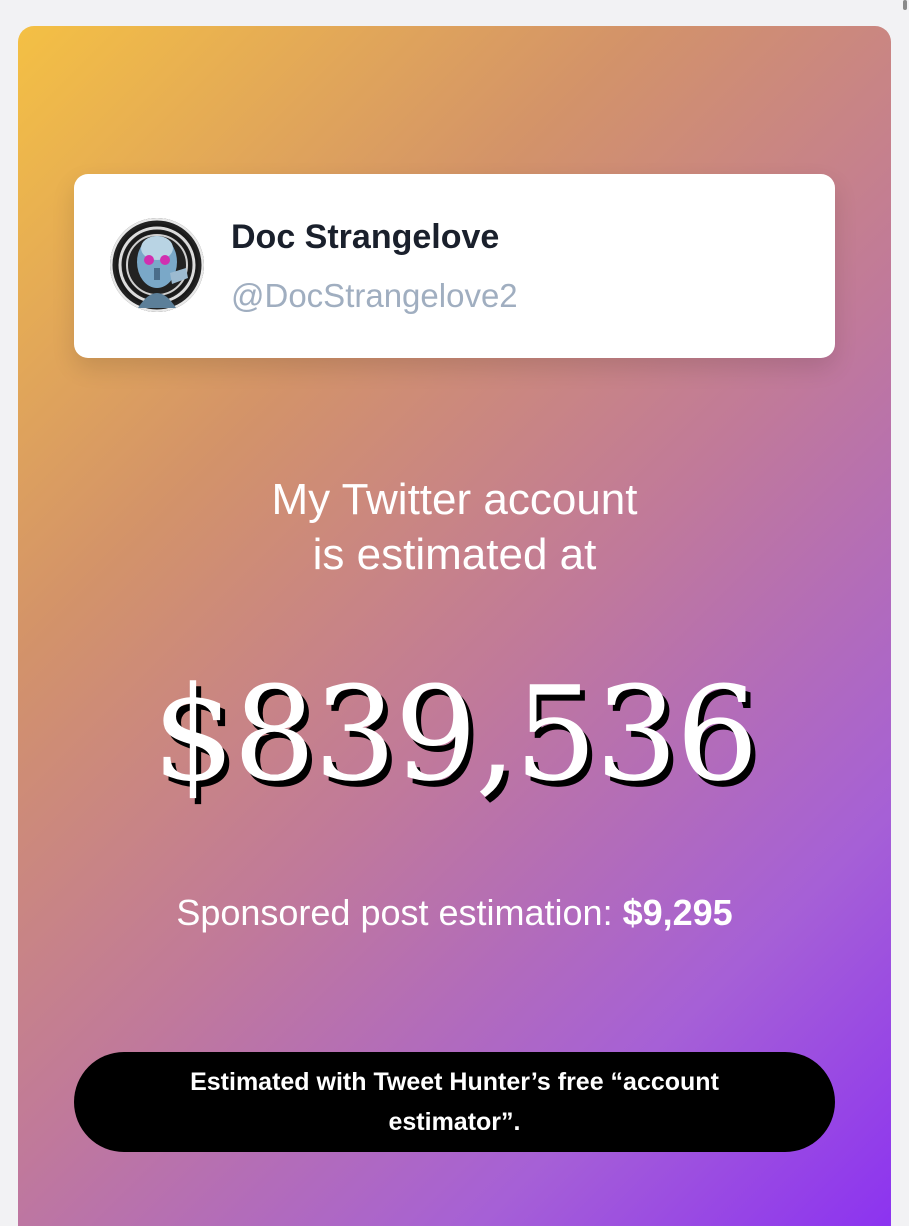 This screenshot has width=909, height=1226. What do you see at coordinates (454, 499) in the screenshot?
I see `headline-line-1: My Twitter account` at bounding box center [454, 499].